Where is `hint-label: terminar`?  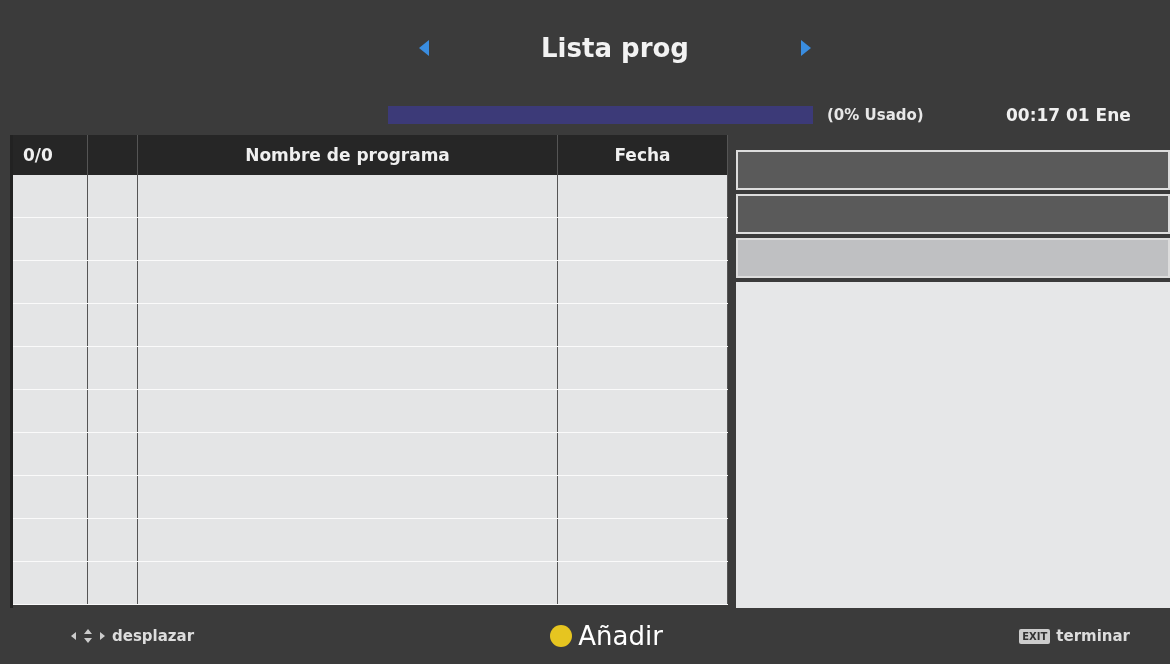 hint-label: terminar is located at coordinates (1093, 636).